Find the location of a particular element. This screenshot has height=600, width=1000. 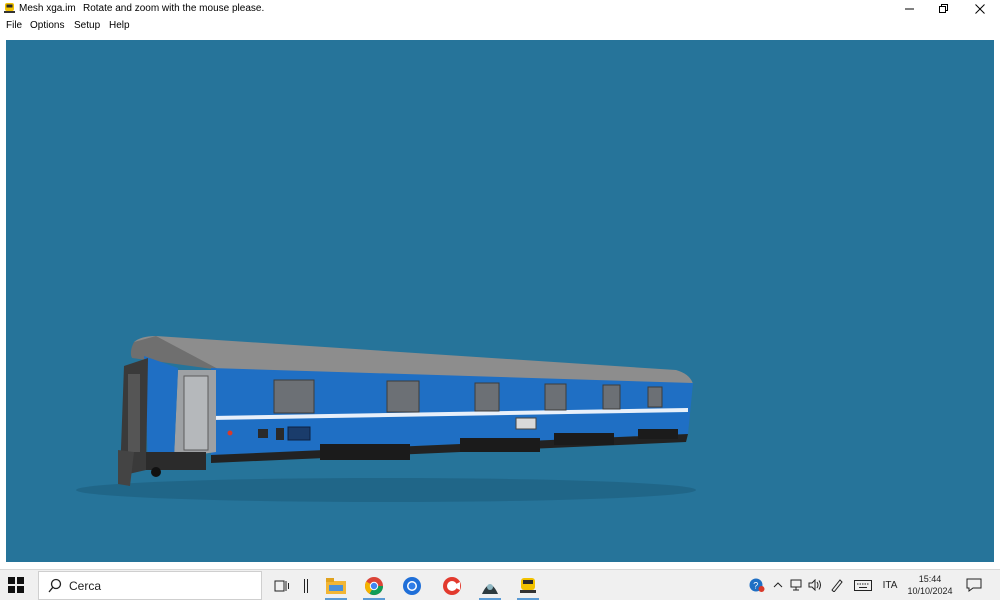

menu-bar: File Options Setup Help is located at coordinates (500, 25).